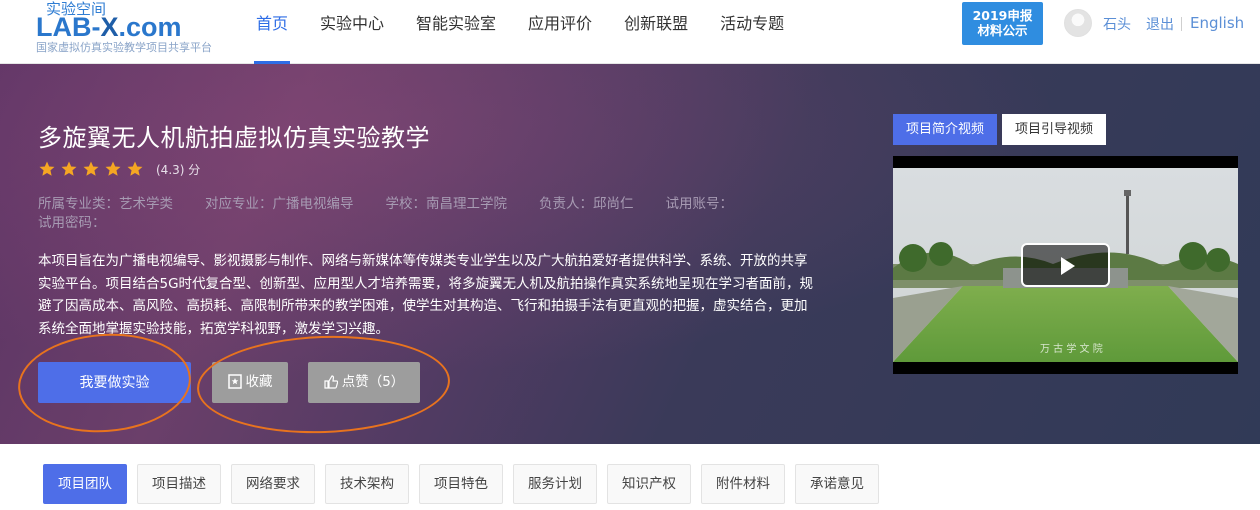  I want to click on project-title: 多旋翼无人机航拍虚拟仿真实验教学, so click(234, 138).